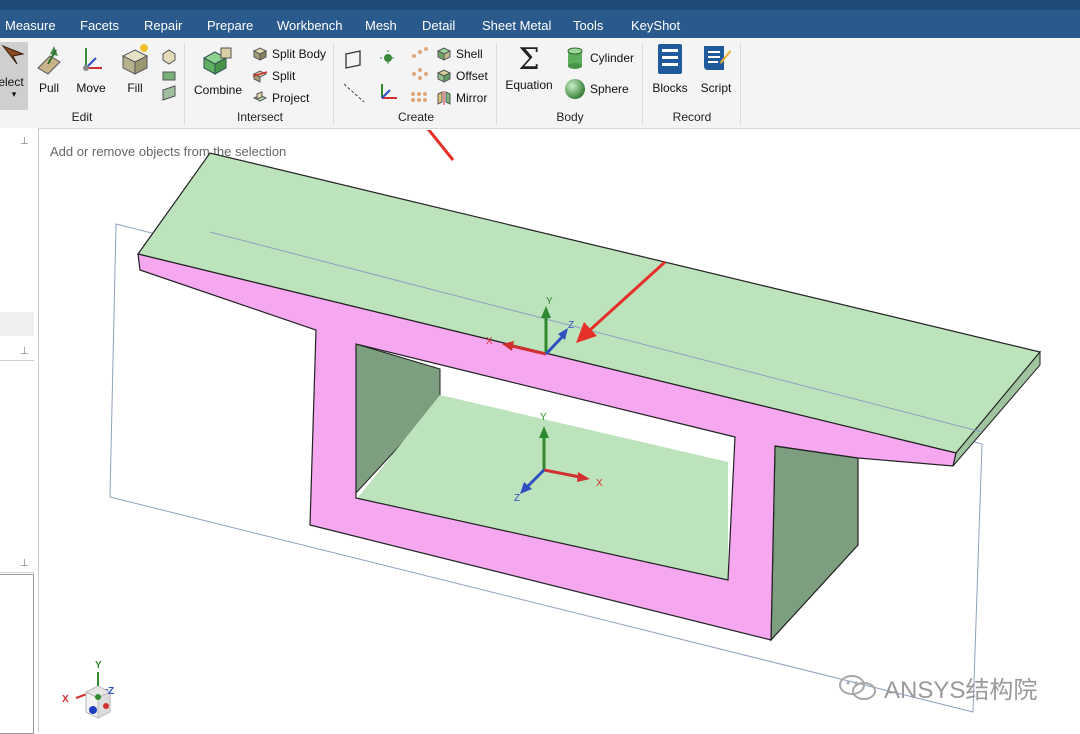 Image resolution: width=1080 pixels, height=734 pixels. I want to click on axis-line-button, so click(354, 93).